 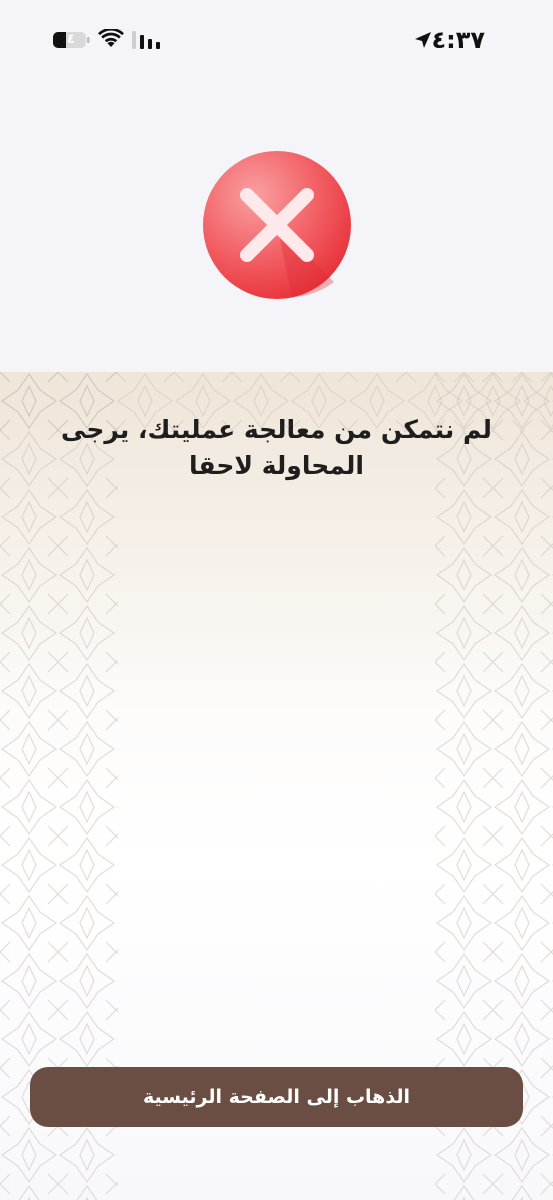 What do you see at coordinates (276, 1097) in the screenshot?
I see `go-home-button: الذهاب إلى الصفحة الرئيسية` at bounding box center [276, 1097].